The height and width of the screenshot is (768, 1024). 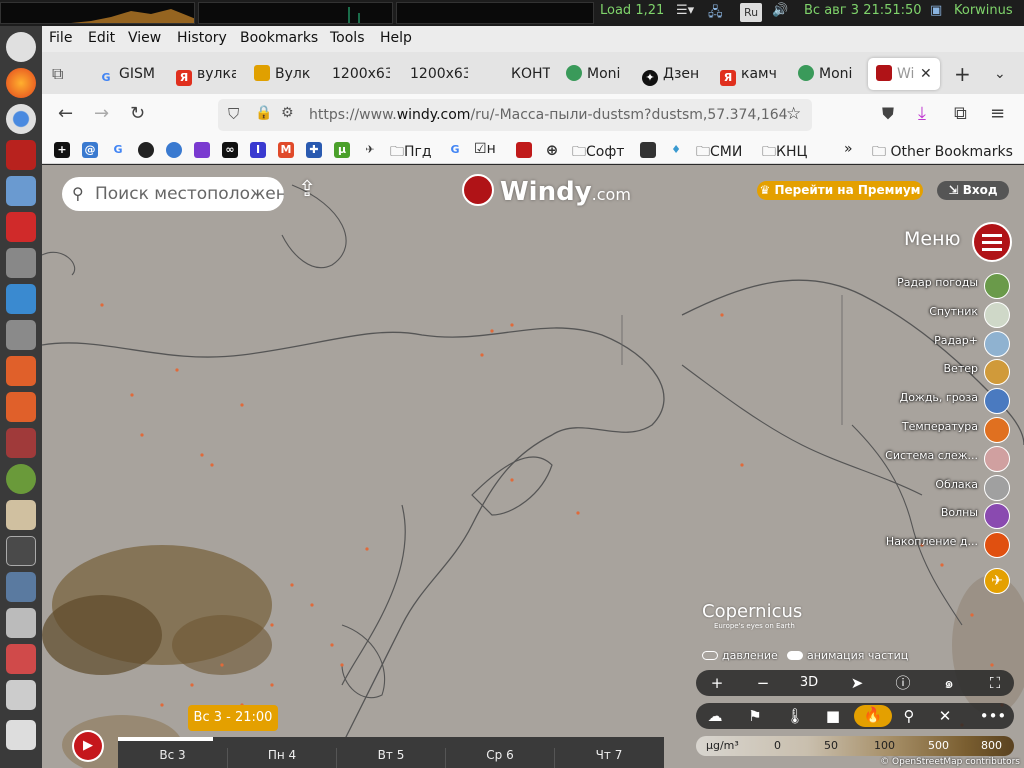 I want to click on tab-moni-2: Moni, so click(x=828, y=74).